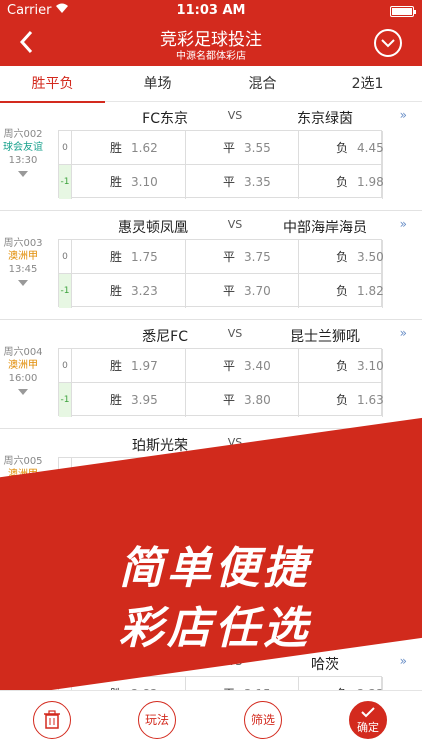 The height and width of the screenshot is (750, 422). Describe the element at coordinates (242, 400) in the screenshot. I see `odds-cell-draw: 平 3.80` at that location.